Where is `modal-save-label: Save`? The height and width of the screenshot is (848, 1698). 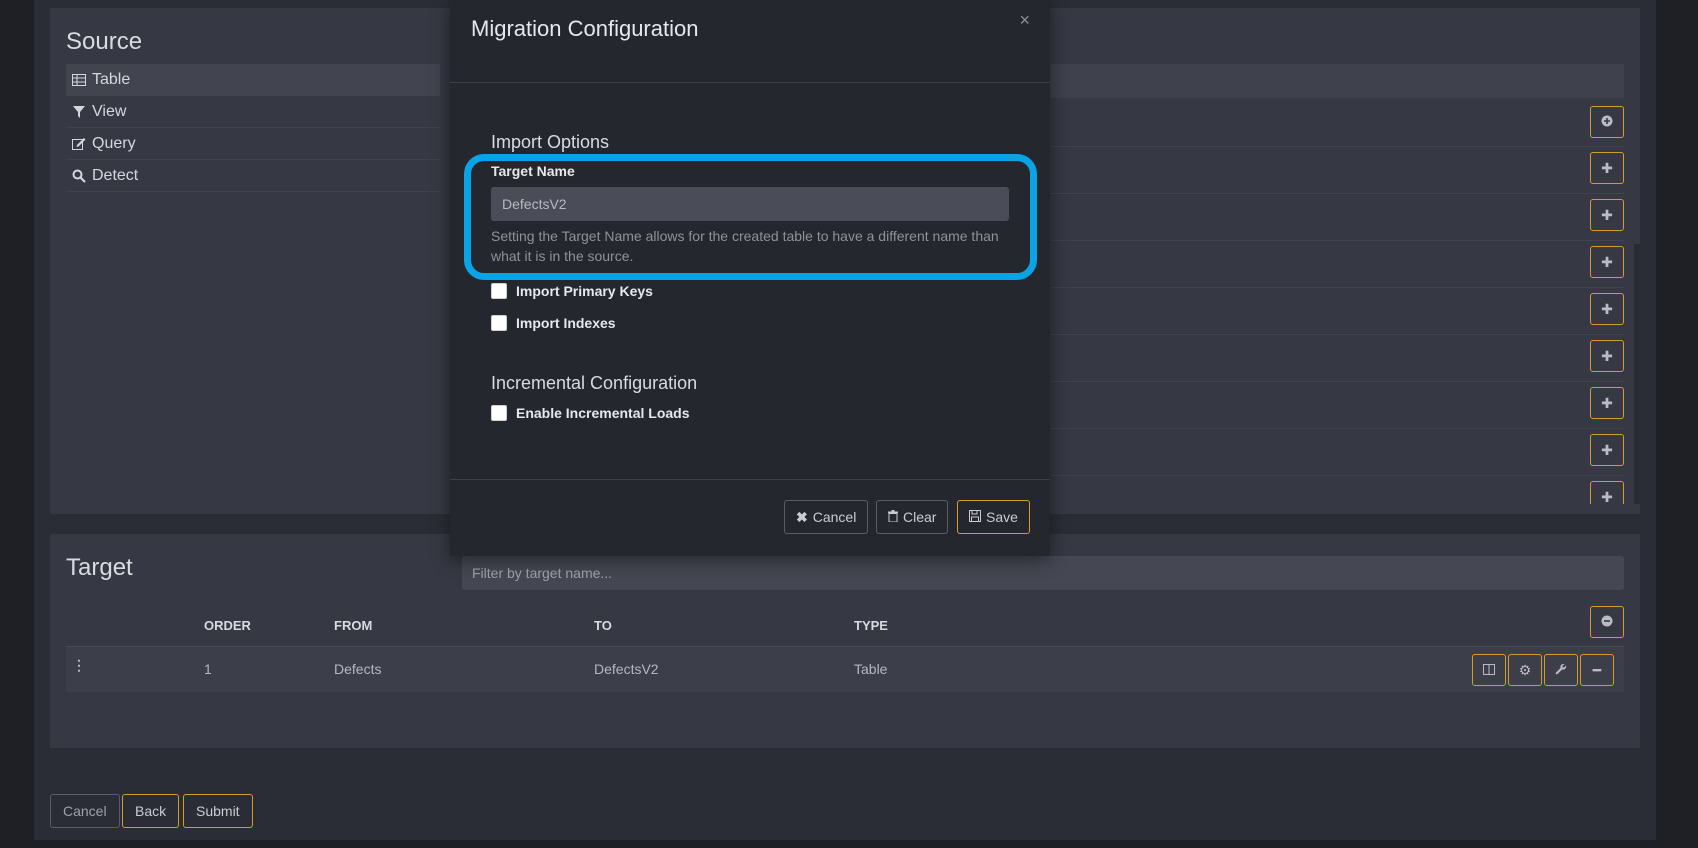 modal-save-label: Save is located at coordinates (1002, 517).